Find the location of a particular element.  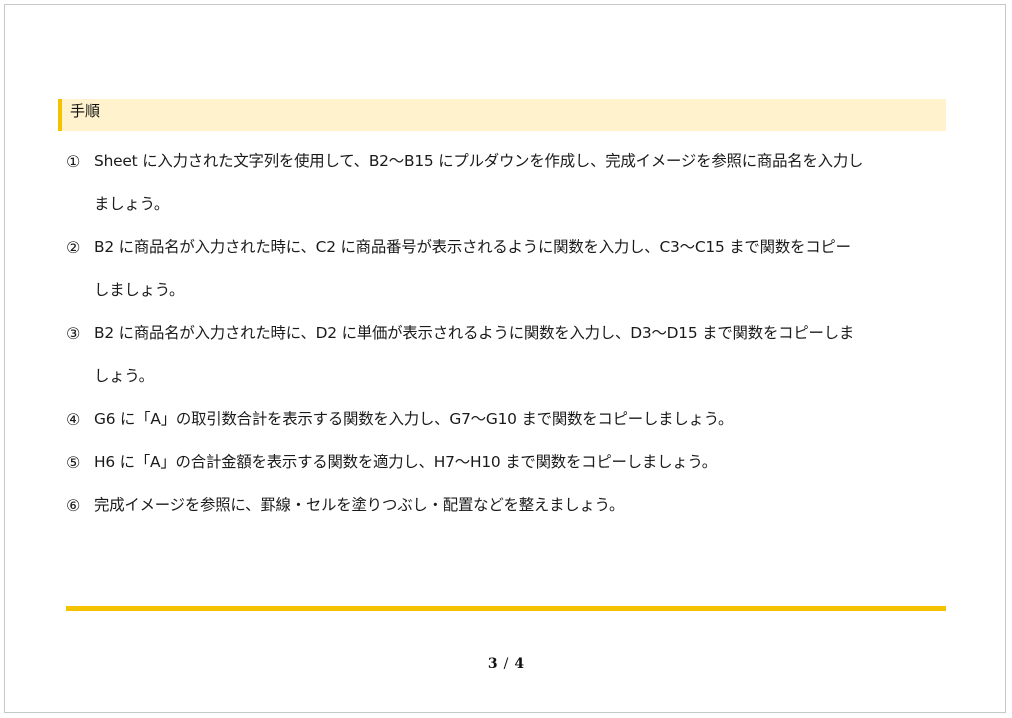

step-line: しょう。 is located at coordinates (124, 376).